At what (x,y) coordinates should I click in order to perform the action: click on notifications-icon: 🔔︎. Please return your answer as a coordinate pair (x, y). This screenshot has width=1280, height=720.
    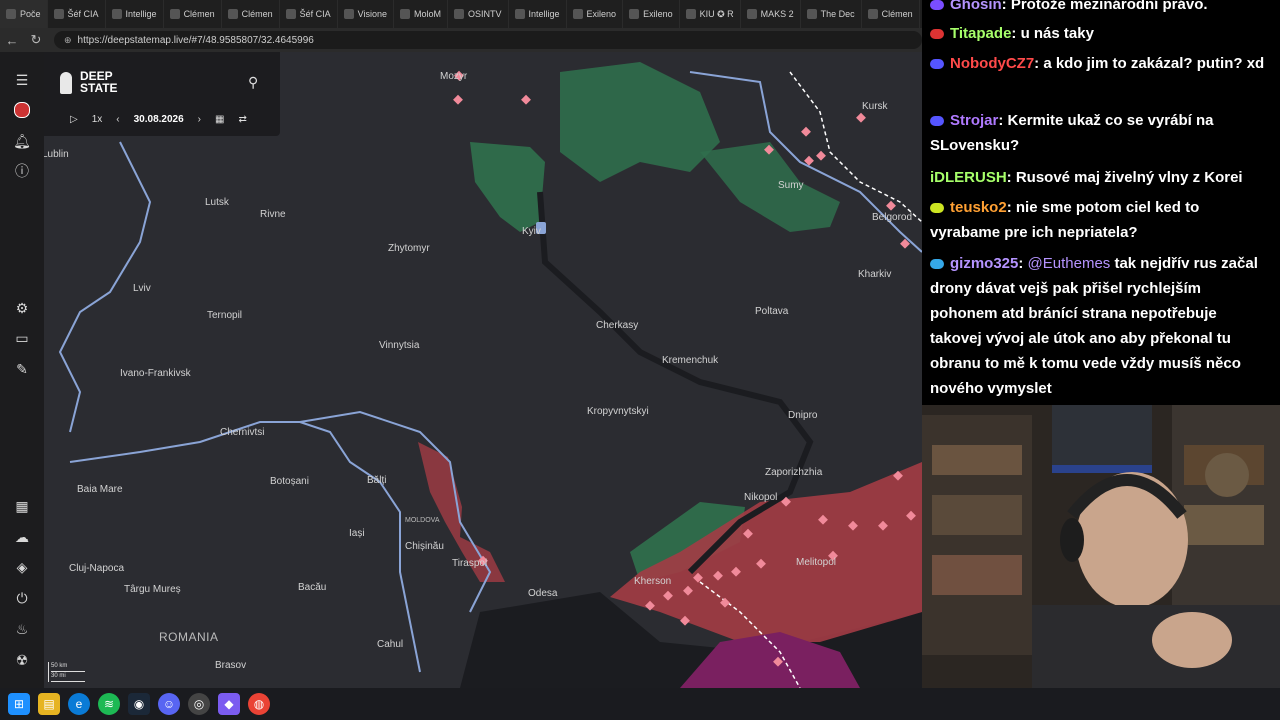
    Looking at the image, I should click on (22, 141).